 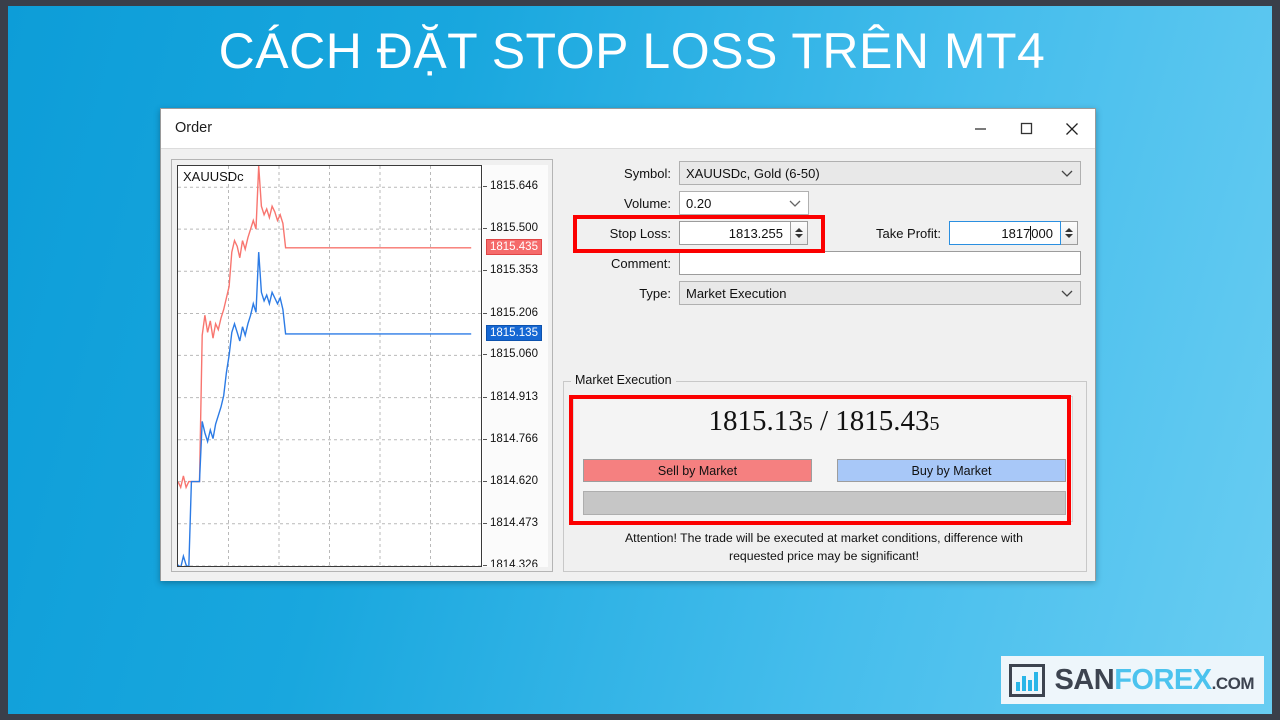 What do you see at coordinates (799, 233) in the screenshot?
I see `stop-loss-stepper` at bounding box center [799, 233].